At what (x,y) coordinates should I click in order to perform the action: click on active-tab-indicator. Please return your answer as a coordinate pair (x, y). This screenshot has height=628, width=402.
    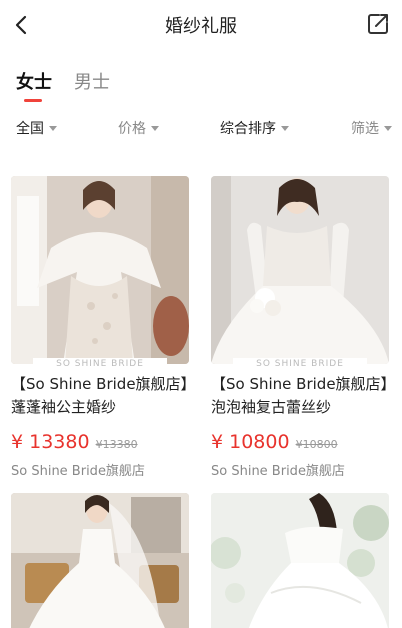
    Looking at the image, I should click on (33, 100).